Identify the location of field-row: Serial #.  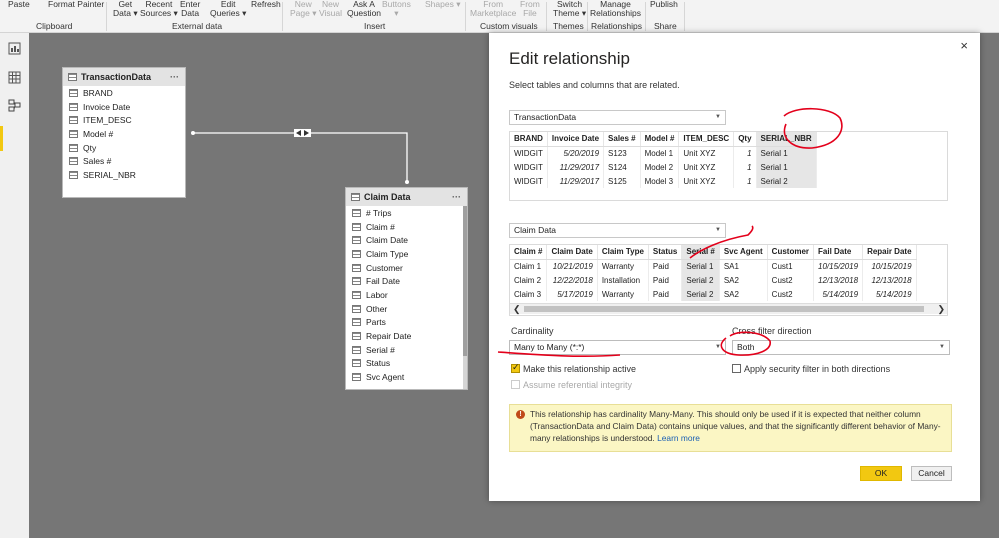
(406, 350).